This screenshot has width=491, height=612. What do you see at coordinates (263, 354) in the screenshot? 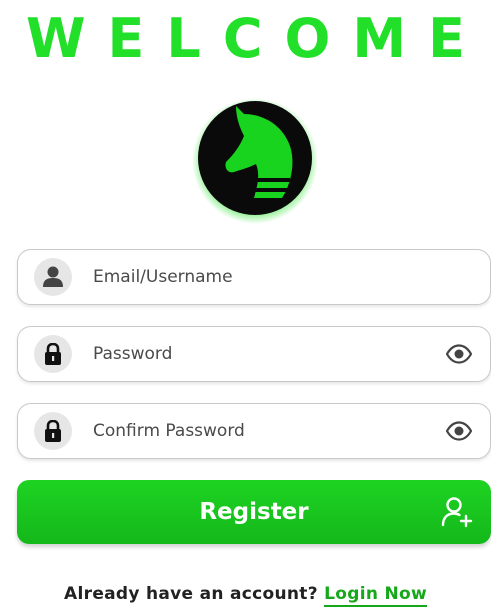
I see `password-input` at bounding box center [263, 354].